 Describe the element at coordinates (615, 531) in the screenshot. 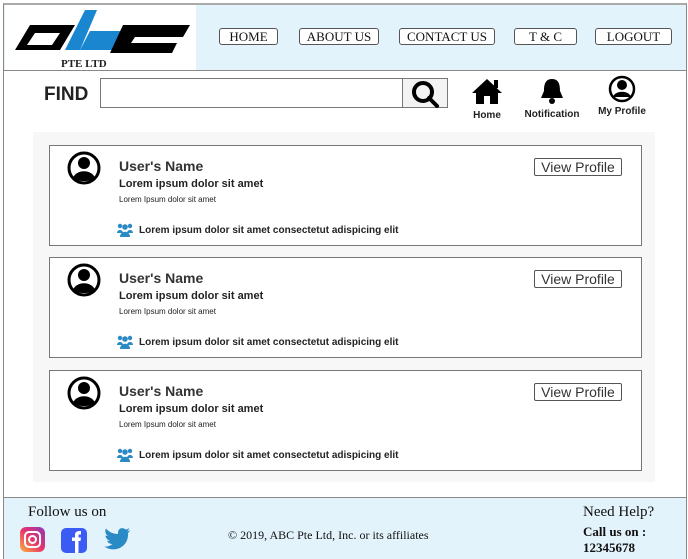

I see `call-label: Call us on :` at that location.